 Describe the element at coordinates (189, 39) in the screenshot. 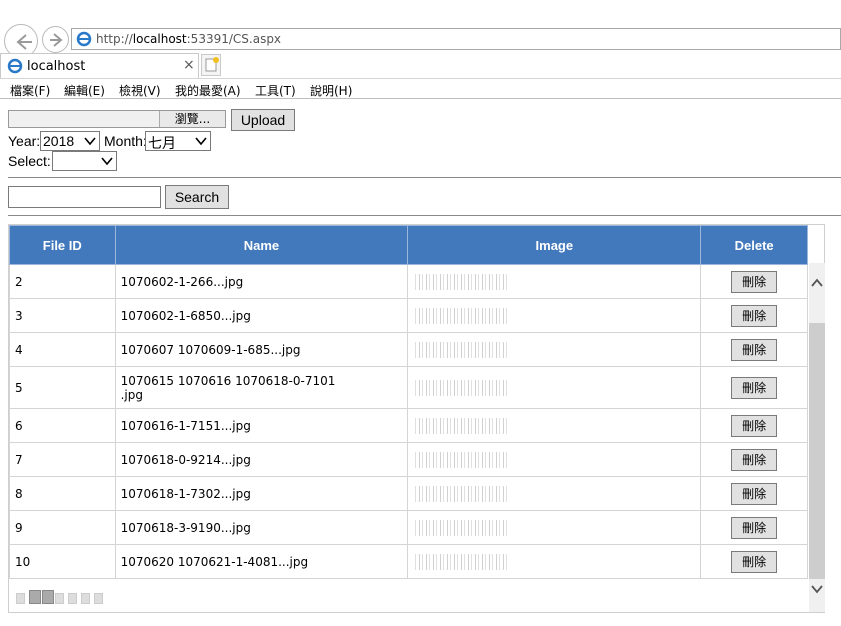

I see `url-text: http://localhost:53391/CS.aspx` at that location.